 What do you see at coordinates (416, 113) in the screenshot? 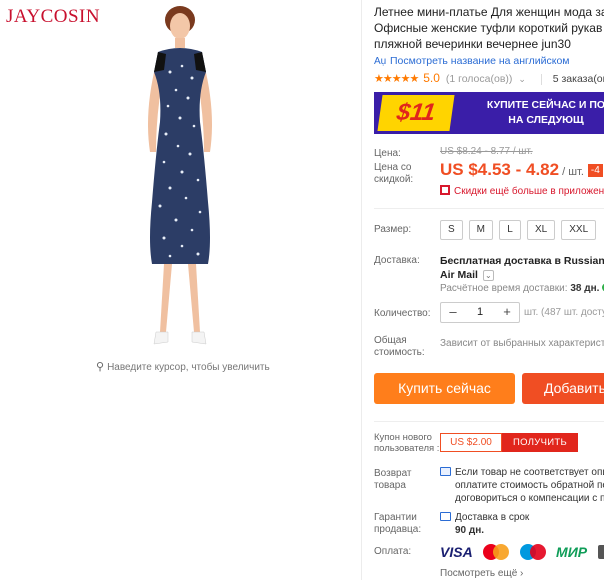
I see `banner-price: $11` at bounding box center [416, 113].